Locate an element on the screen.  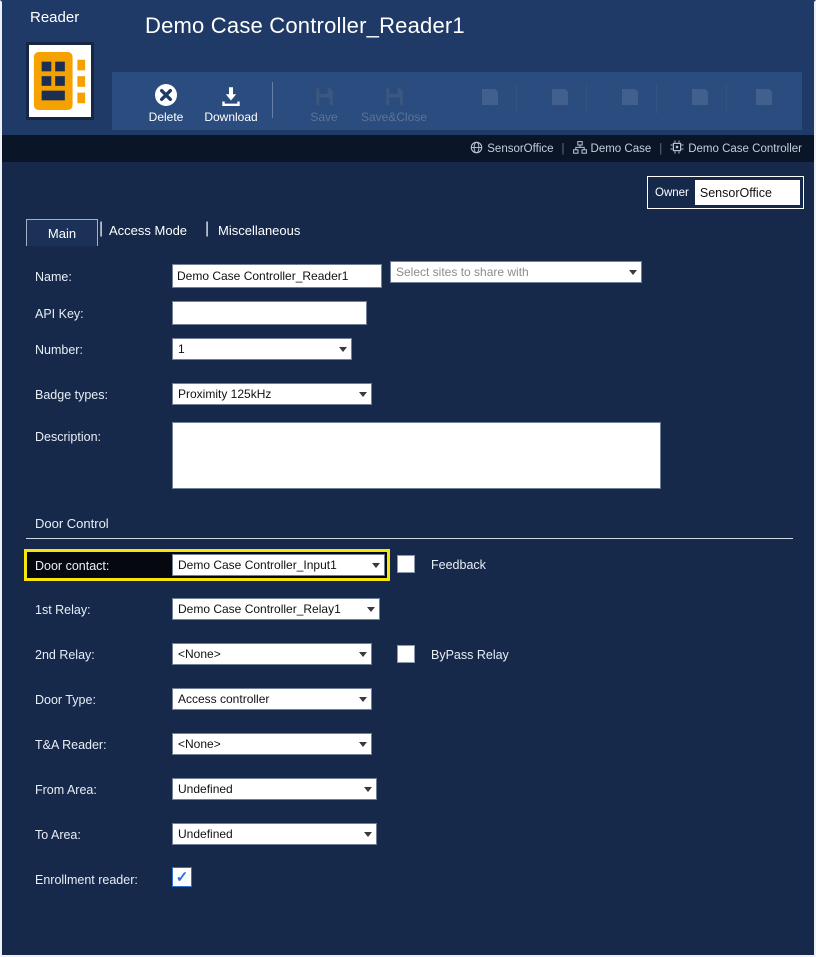
number-label: Number: is located at coordinates (59, 350).